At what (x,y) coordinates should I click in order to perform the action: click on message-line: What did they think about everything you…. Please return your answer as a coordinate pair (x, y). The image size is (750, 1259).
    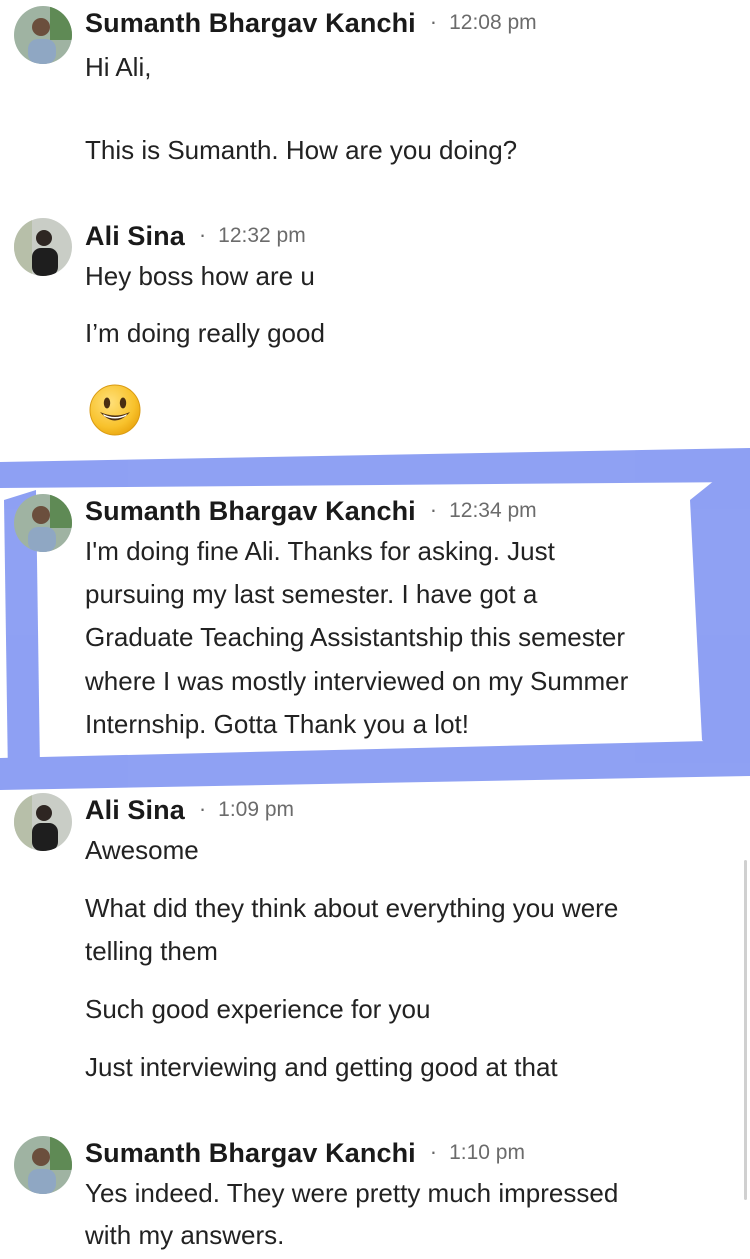
    Looking at the image, I should click on (352, 908).